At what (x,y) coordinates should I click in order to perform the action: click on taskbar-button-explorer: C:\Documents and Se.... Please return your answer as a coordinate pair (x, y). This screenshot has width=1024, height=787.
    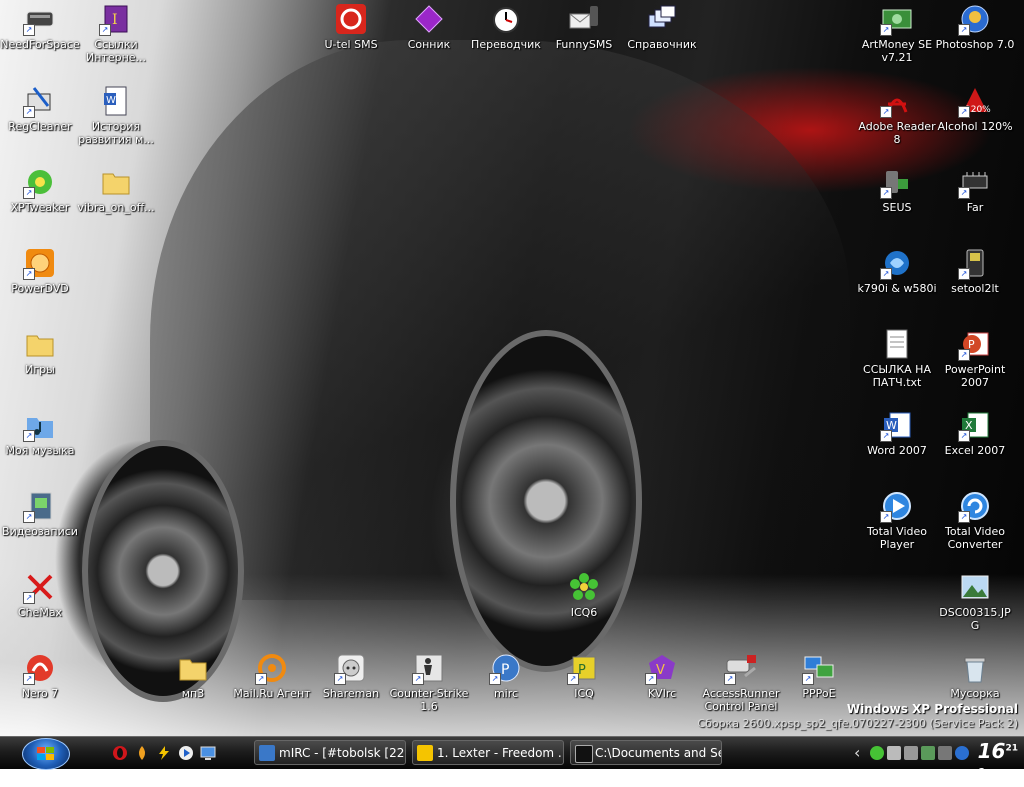
    Looking at the image, I should click on (646, 752).